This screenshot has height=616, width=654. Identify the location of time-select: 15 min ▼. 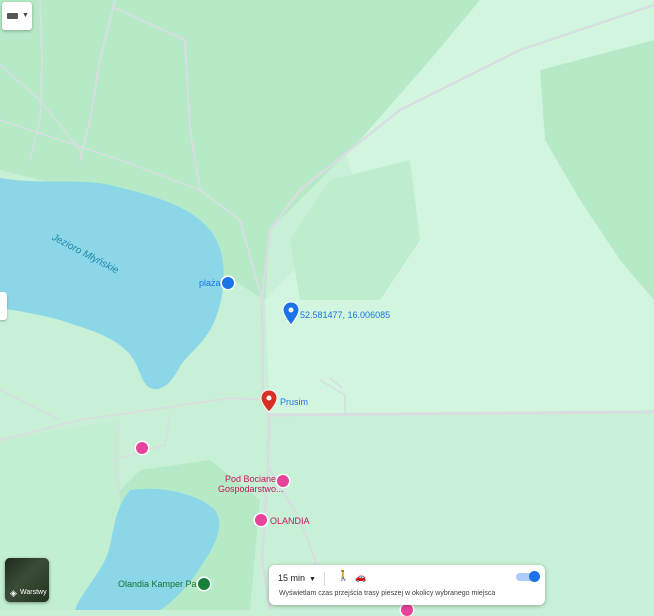
(297, 578).